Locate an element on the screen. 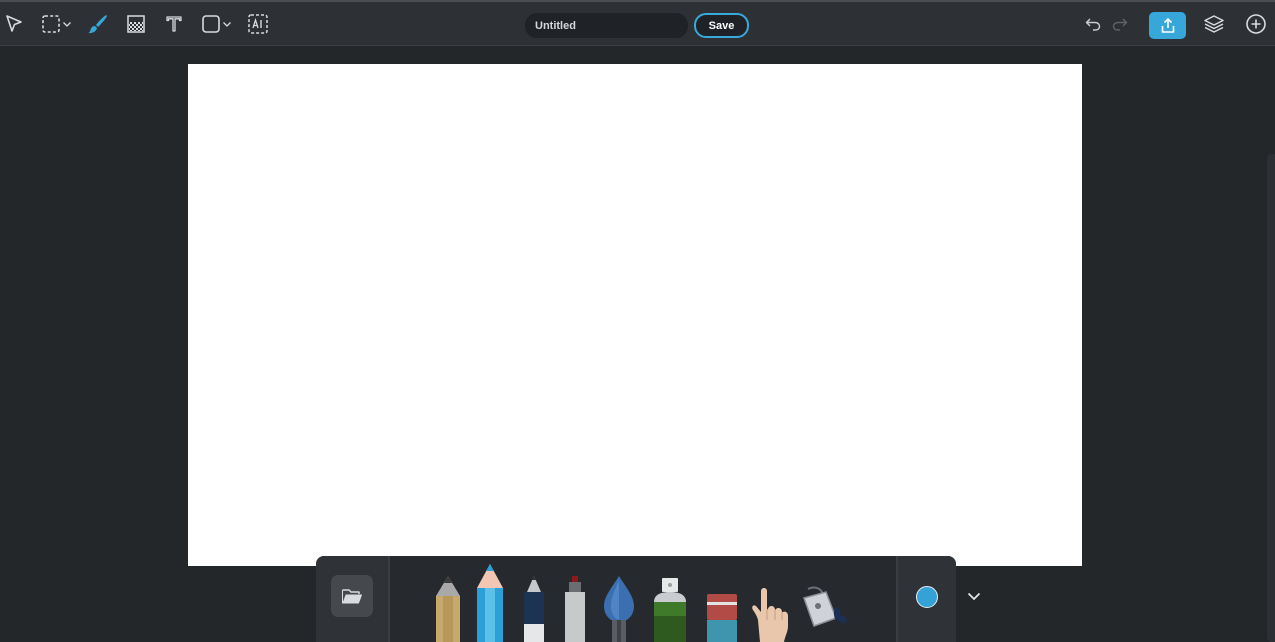 This screenshot has width=1275, height=642. spray-can-icon is located at coordinates (670, 610).